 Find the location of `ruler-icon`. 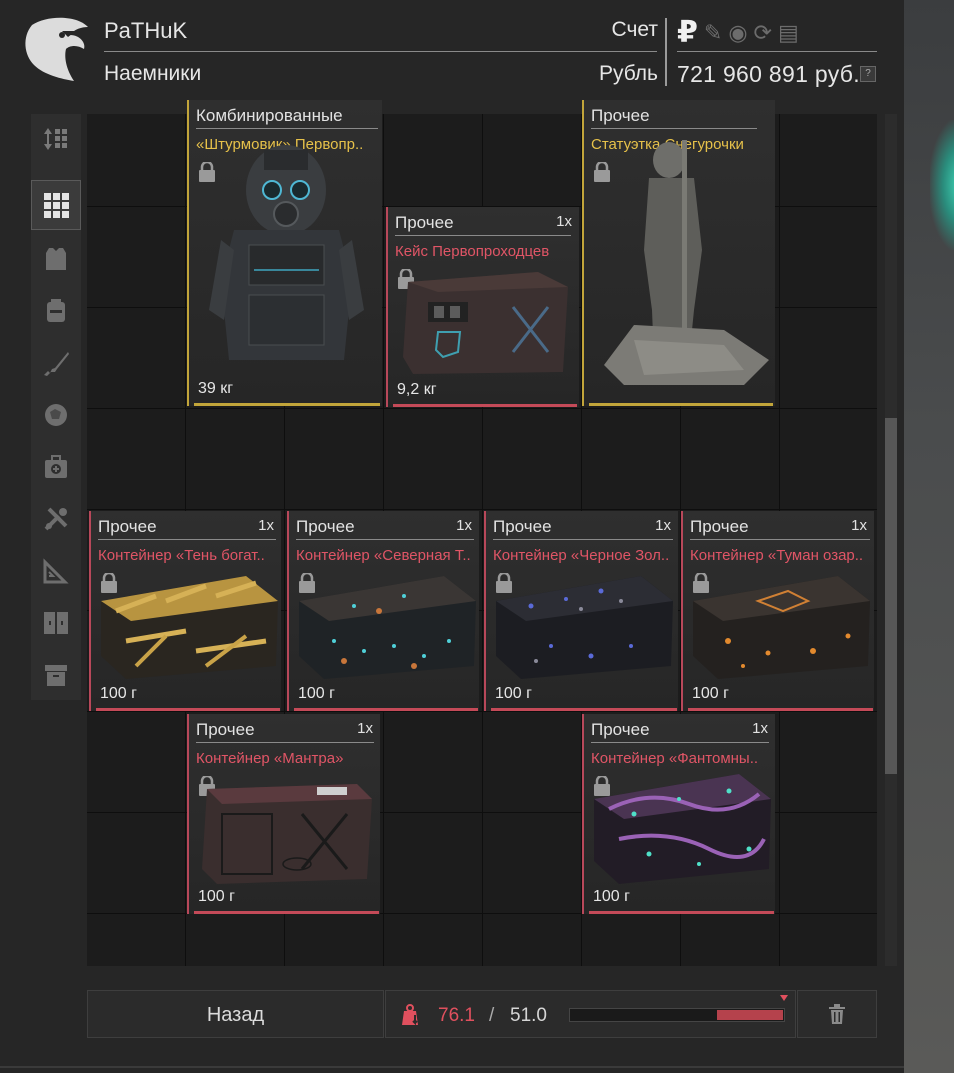

ruler-icon is located at coordinates (56, 571).